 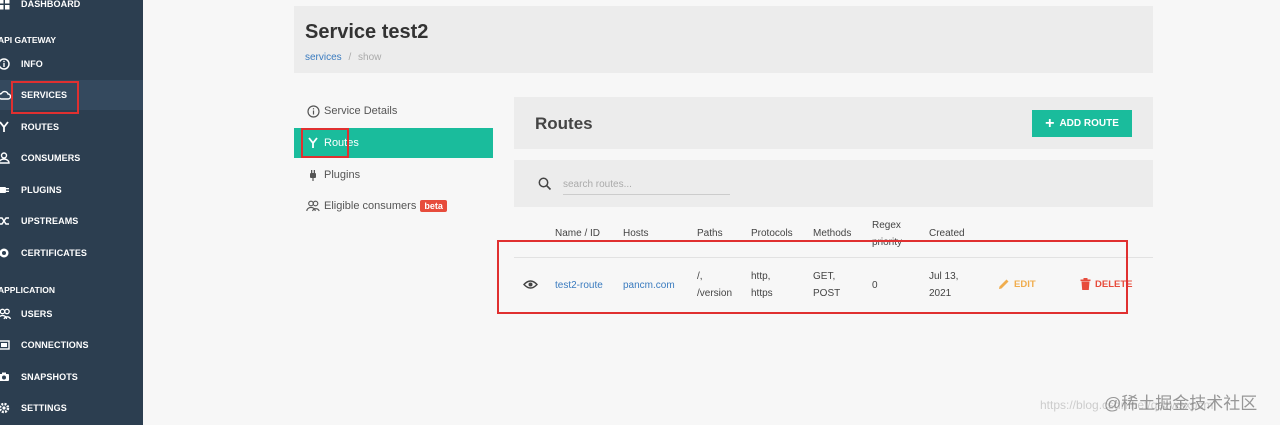 I want to click on annotation-box-services, so click(x=45, y=97).